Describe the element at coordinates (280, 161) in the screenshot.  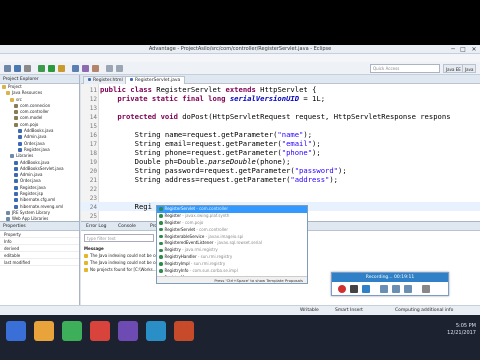
I see `code-line: 19 Double ph=Double.parseDouble(phone);` at that location.